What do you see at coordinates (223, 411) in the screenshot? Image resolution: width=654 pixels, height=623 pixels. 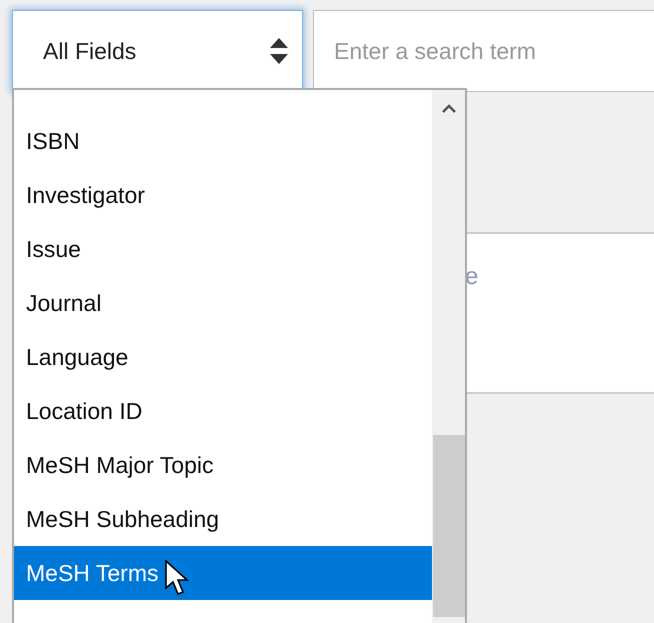 I see `dropdown-option: Location ID` at bounding box center [223, 411].